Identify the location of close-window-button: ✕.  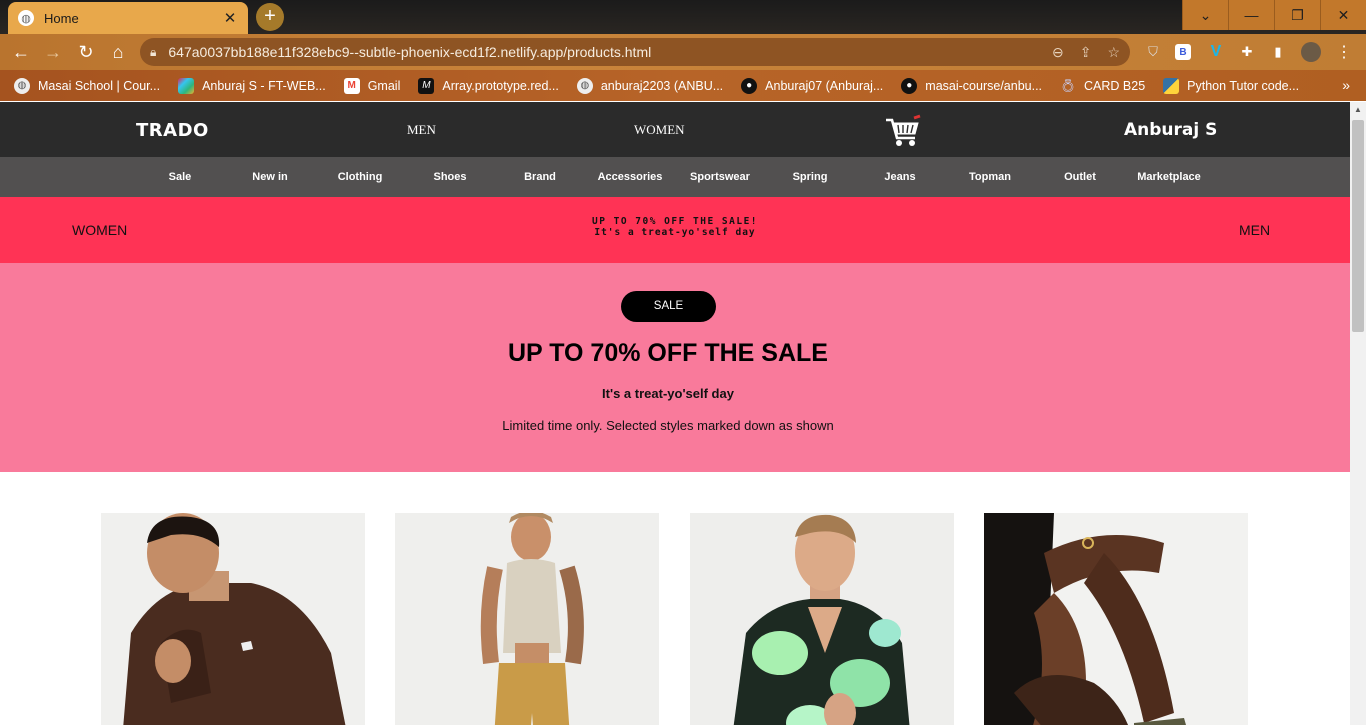
(1343, 15).